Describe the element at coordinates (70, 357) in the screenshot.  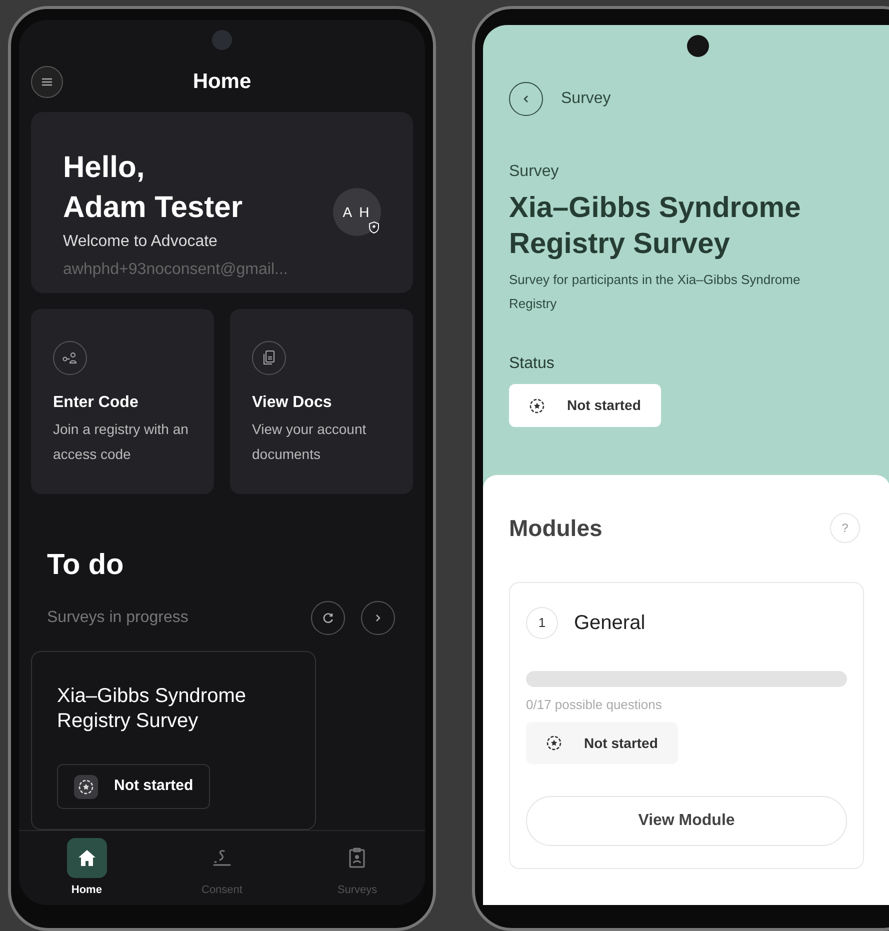
I see `key-person-icon` at that location.